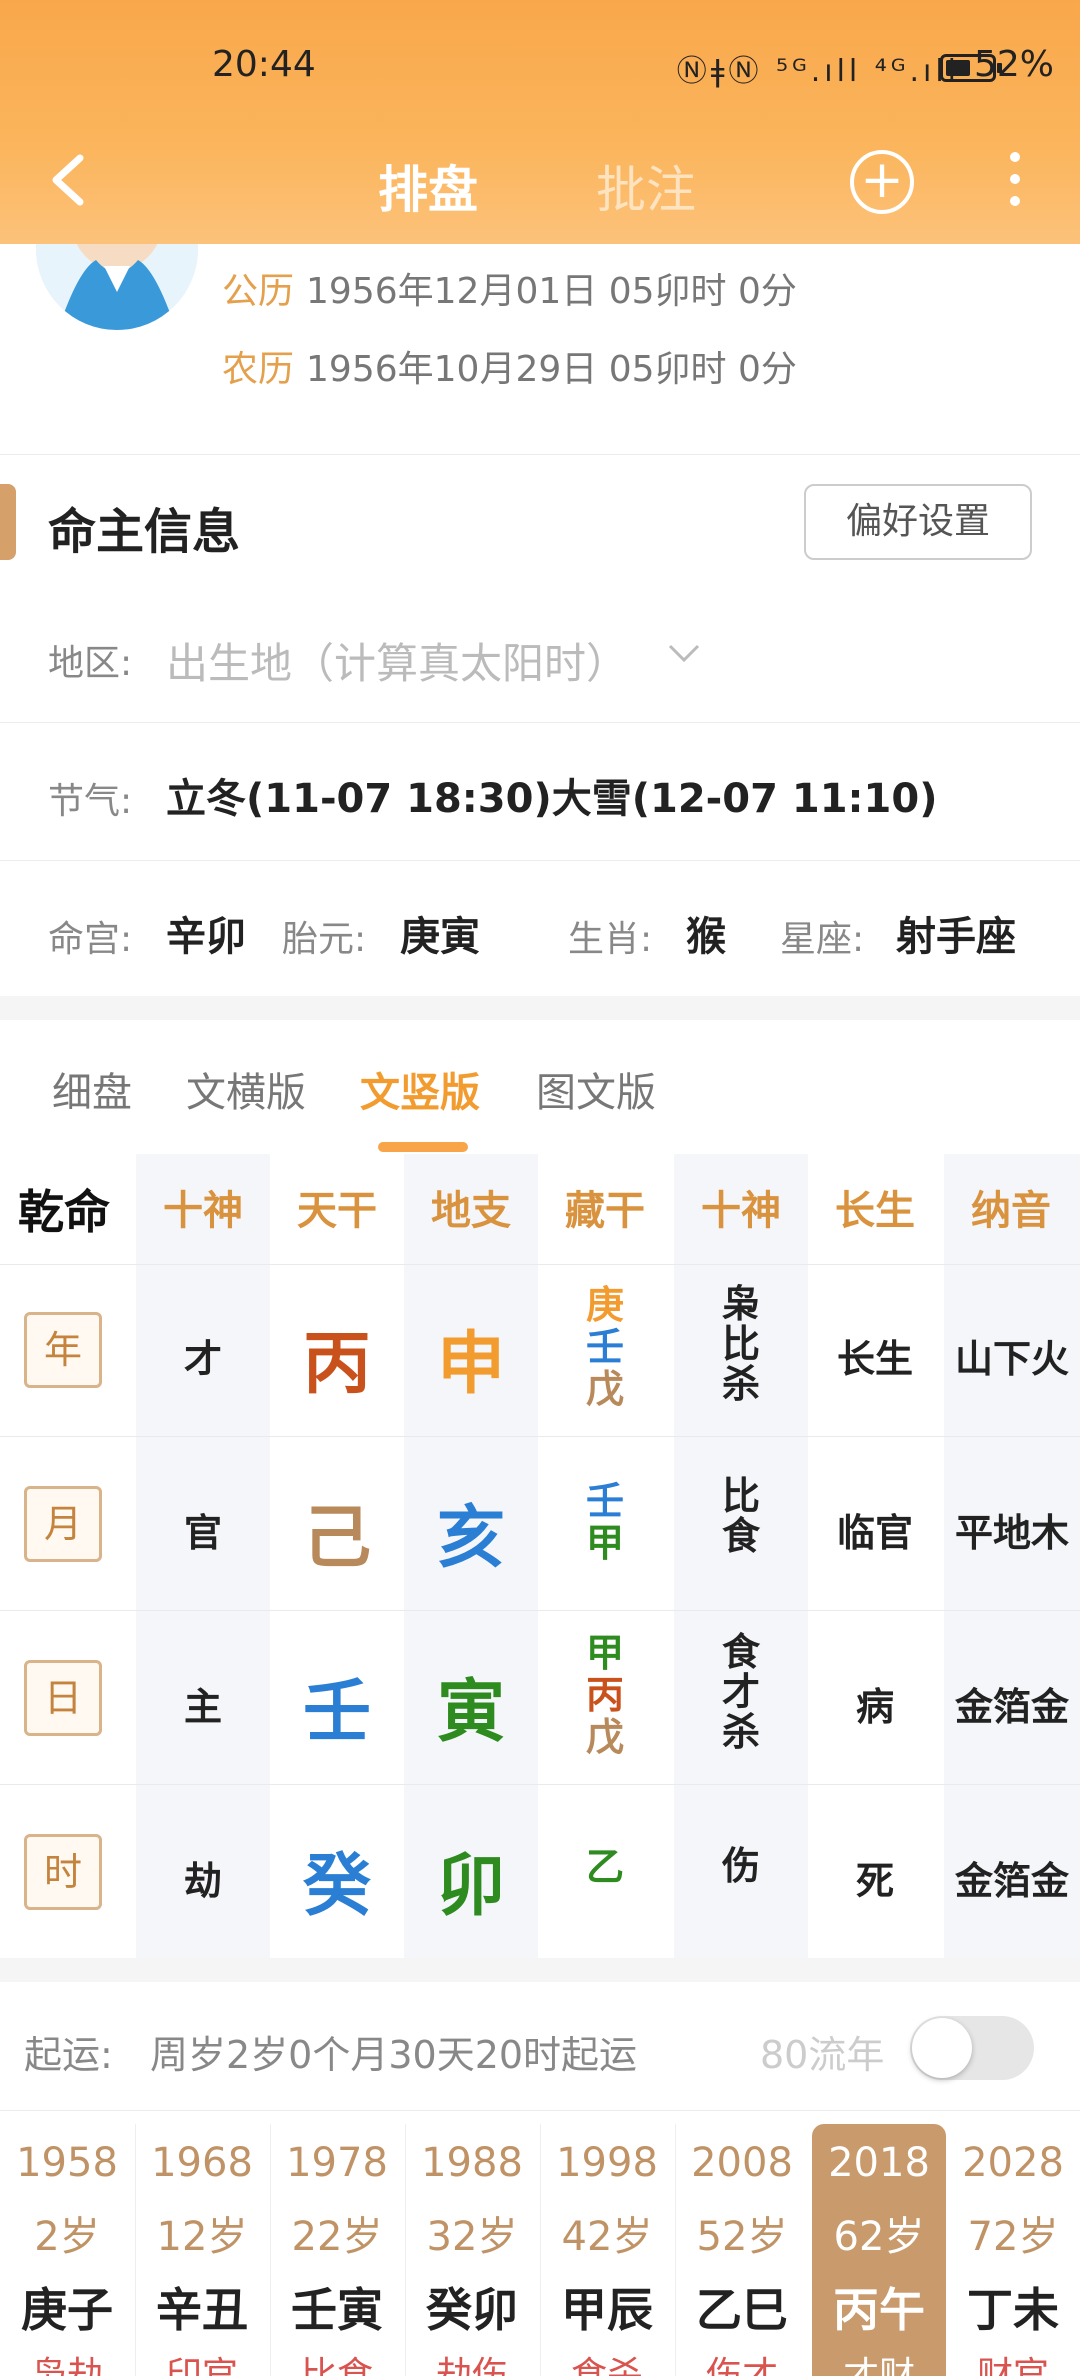  I want to click on status-icons: ⓃǂⓃ ⁵ᴳ.ıll ⁴ᴳ.ıll, so click(818, 71).